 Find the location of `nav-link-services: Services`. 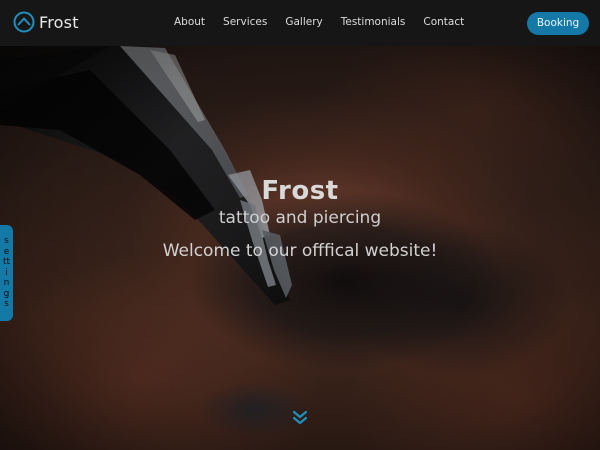

nav-link-services: Services is located at coordinates (245, 22).